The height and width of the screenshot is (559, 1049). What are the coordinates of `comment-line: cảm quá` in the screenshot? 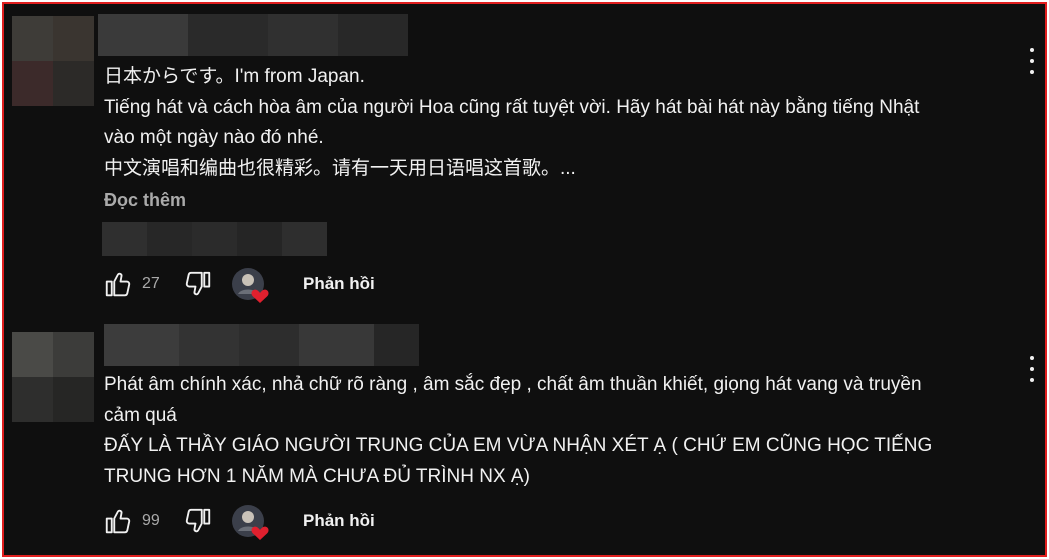 It's located at (140, 415).